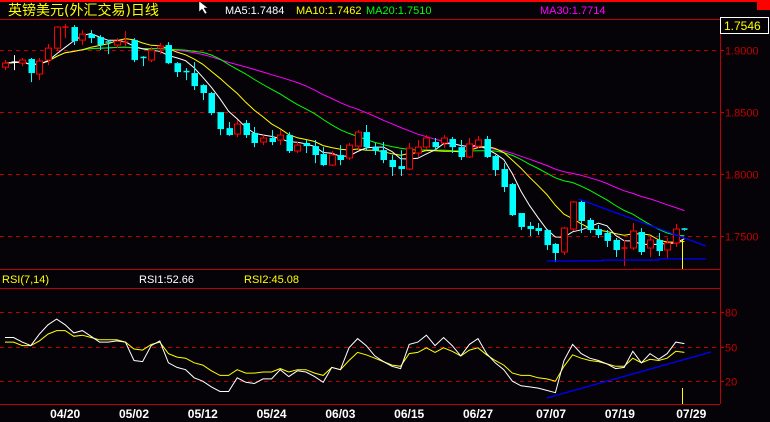  I want to click on date-label: 06/27, so click(478, 414).